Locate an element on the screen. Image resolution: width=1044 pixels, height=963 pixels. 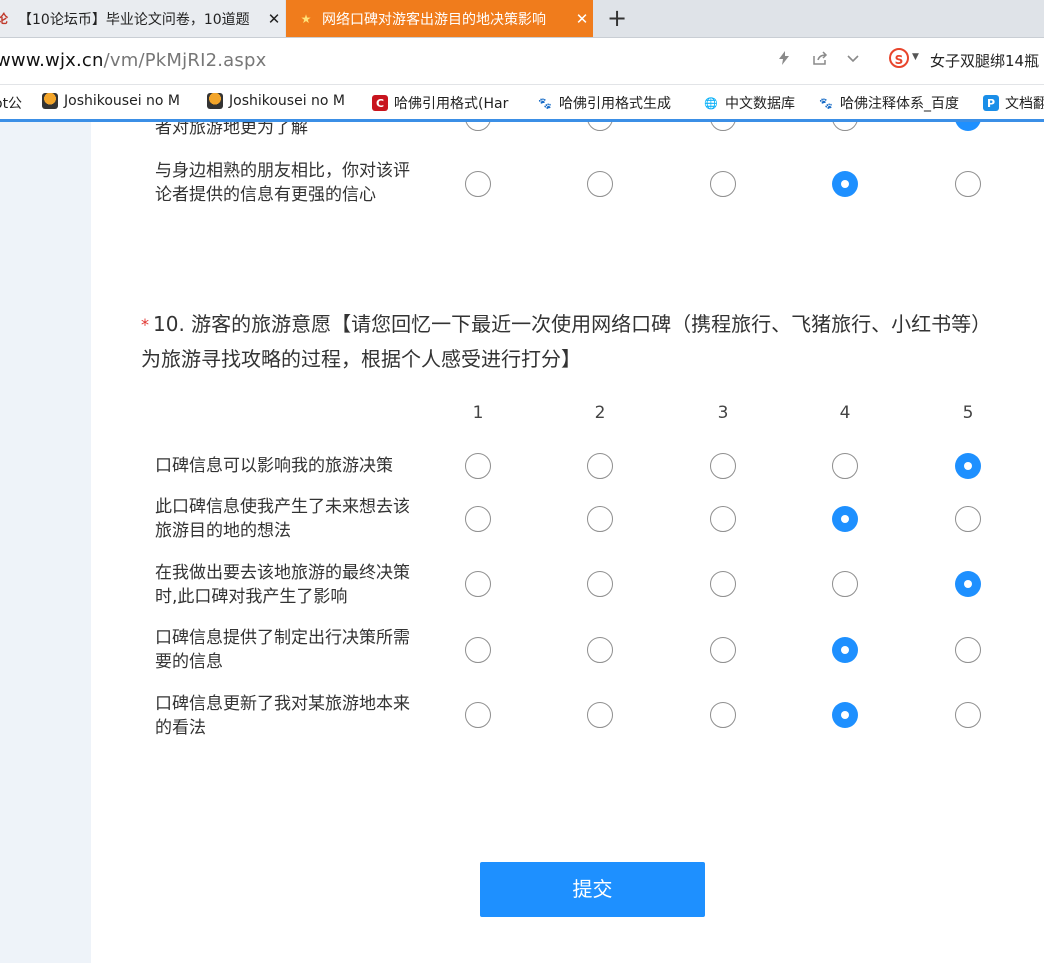
search-engine-caret-icon: ▼ is located at coordinates (915, 57).